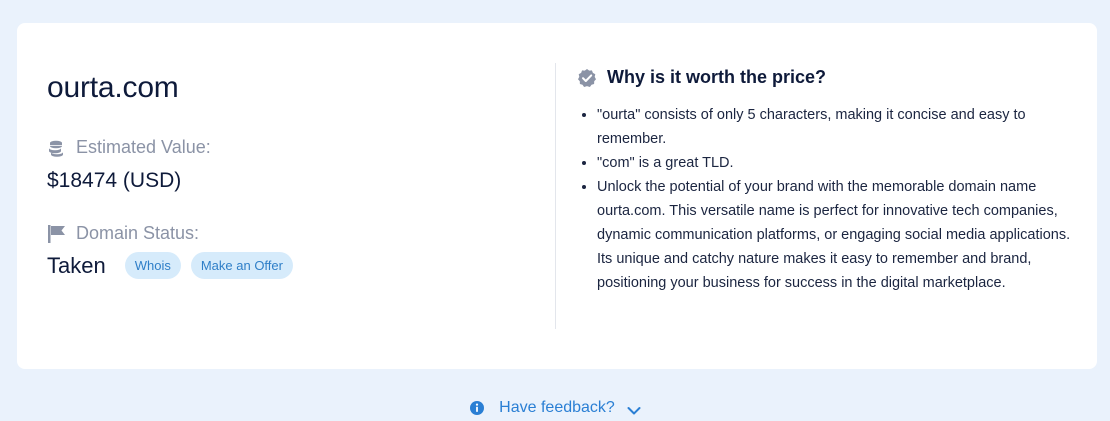 The height and width of the screenshot is (421, 1110). Describe the element at coordinates (477, 408) in the screenshot. I see `info-icon` at that location.